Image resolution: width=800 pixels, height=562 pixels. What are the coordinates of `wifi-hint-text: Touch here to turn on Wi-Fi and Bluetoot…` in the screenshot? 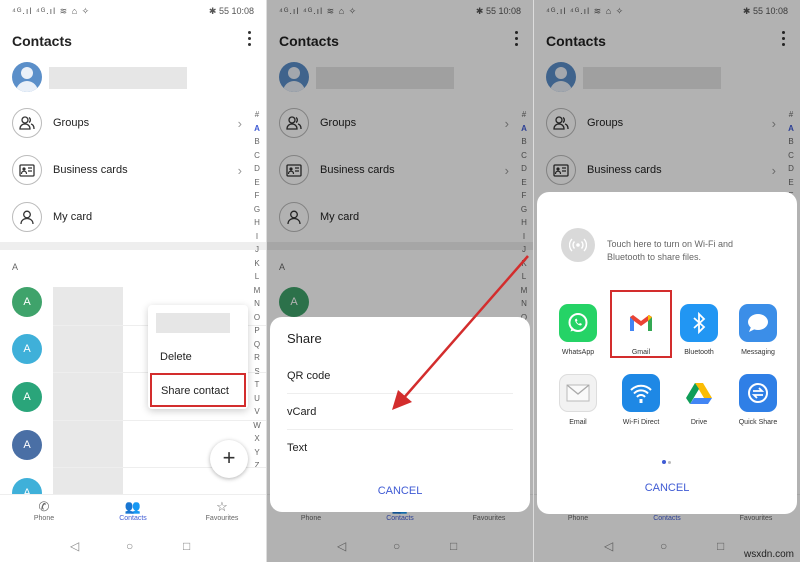 It's located at (684, 250).